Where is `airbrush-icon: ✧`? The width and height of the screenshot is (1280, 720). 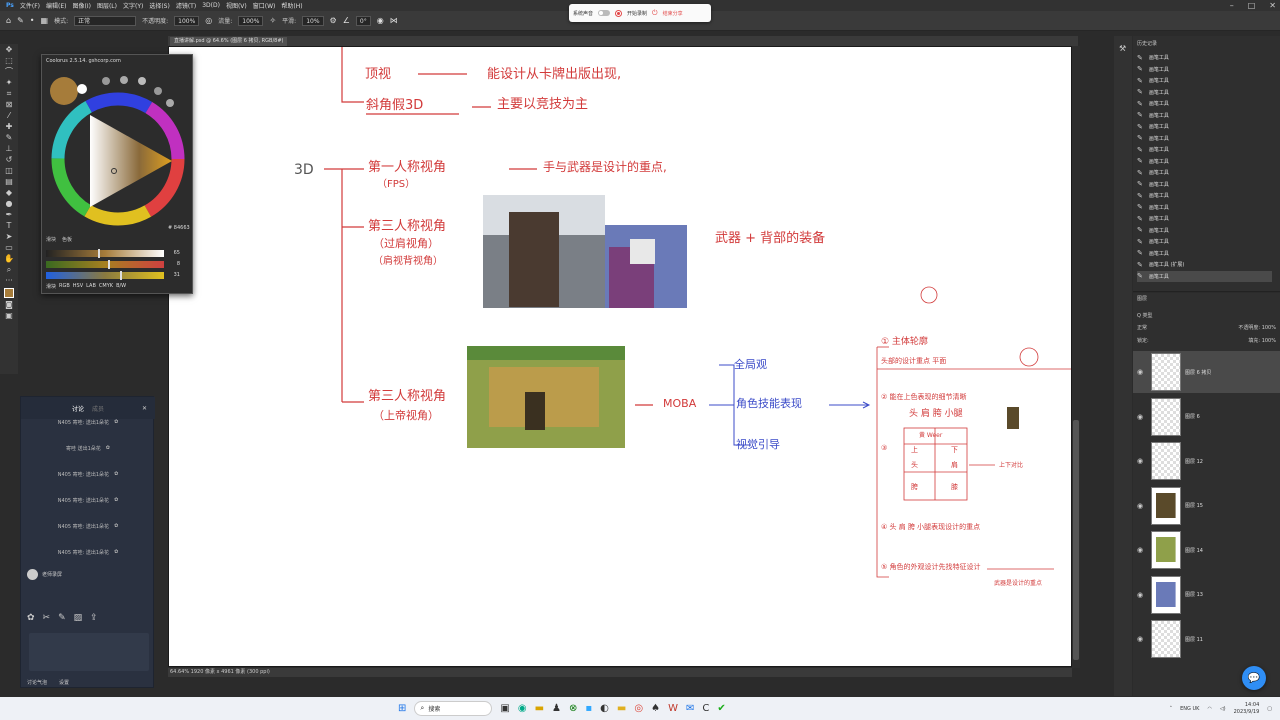
airbrush-icon: ✧ is located at coordinates (272, 20).